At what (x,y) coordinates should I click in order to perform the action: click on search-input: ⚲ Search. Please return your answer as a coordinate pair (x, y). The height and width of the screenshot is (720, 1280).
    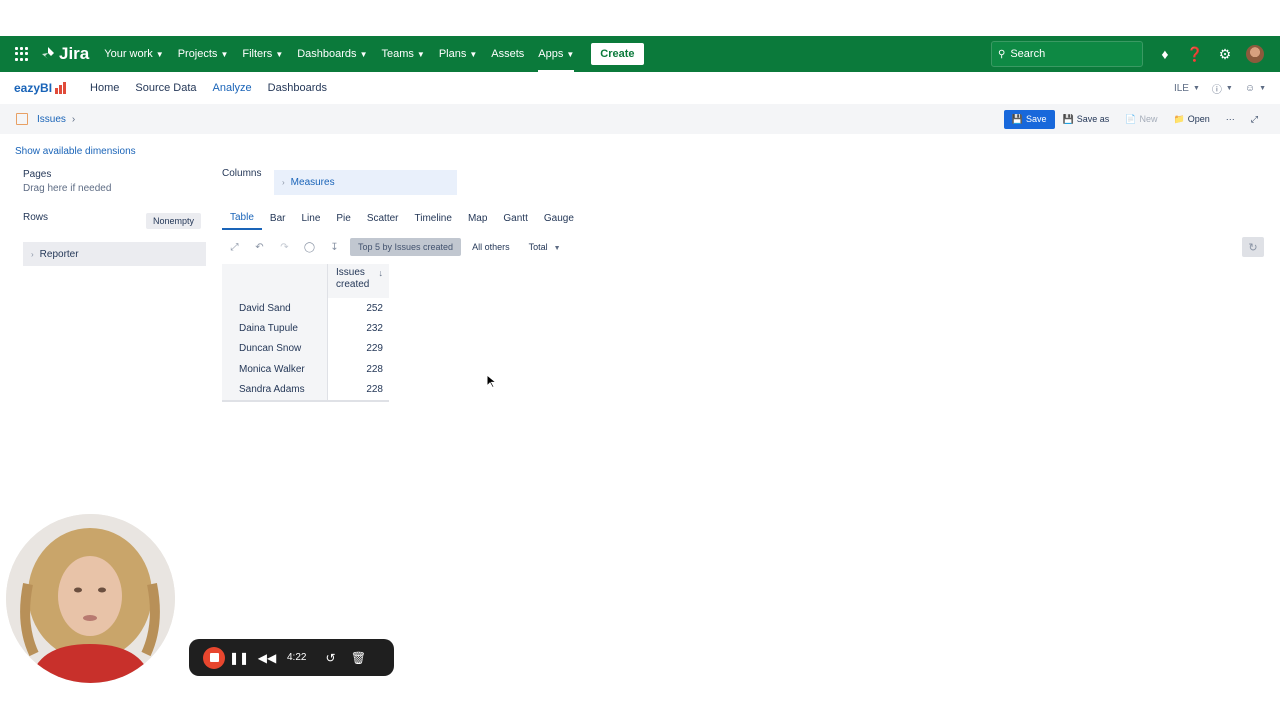
    Looking at the image, I should click on (1067, 54).